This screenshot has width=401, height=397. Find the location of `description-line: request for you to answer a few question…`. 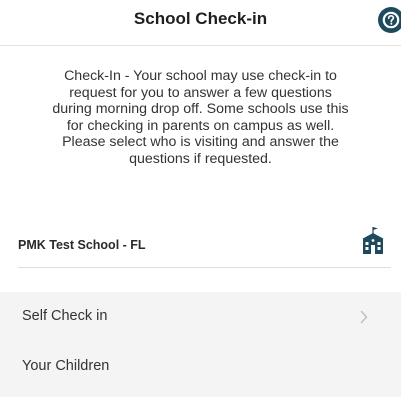

description-line: request for you to answer a few question… is located at coordinates (200, 92).